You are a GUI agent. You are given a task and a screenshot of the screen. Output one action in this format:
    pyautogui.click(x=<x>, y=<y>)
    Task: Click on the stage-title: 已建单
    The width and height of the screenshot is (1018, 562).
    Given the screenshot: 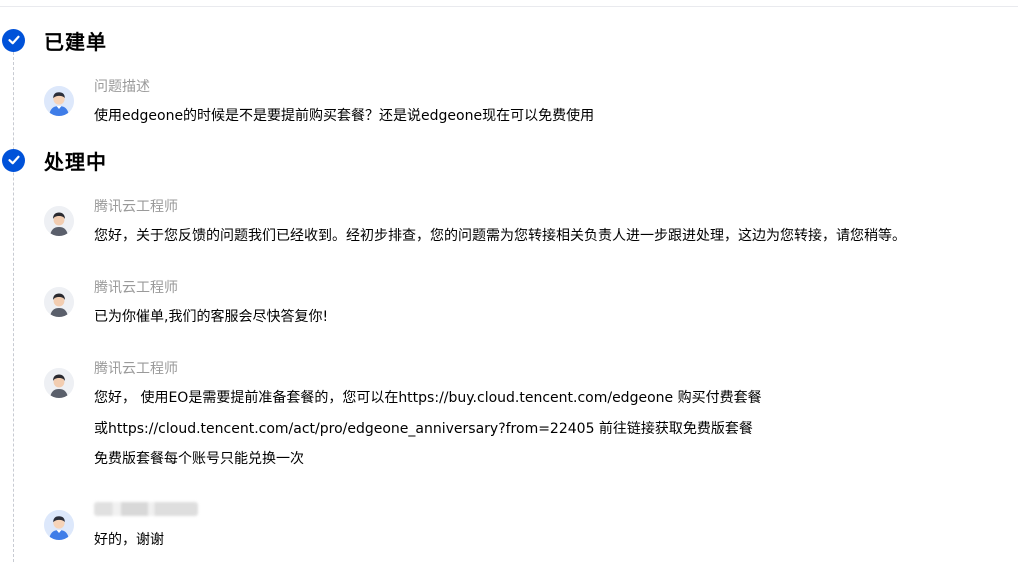 What is the action you would take?
    pyautogui.click(x=75, y=41)
    